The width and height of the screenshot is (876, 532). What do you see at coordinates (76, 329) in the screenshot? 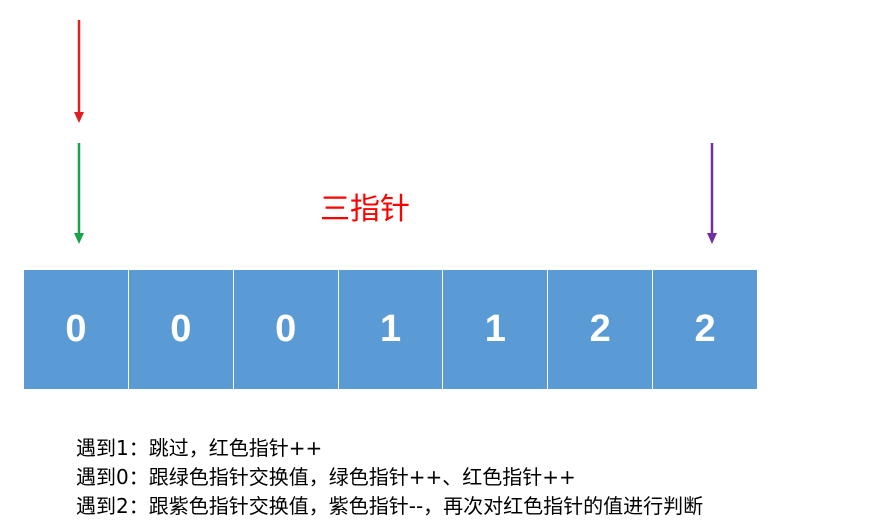
I see `array-cell-0: 0` at bounding box center [76, 329].